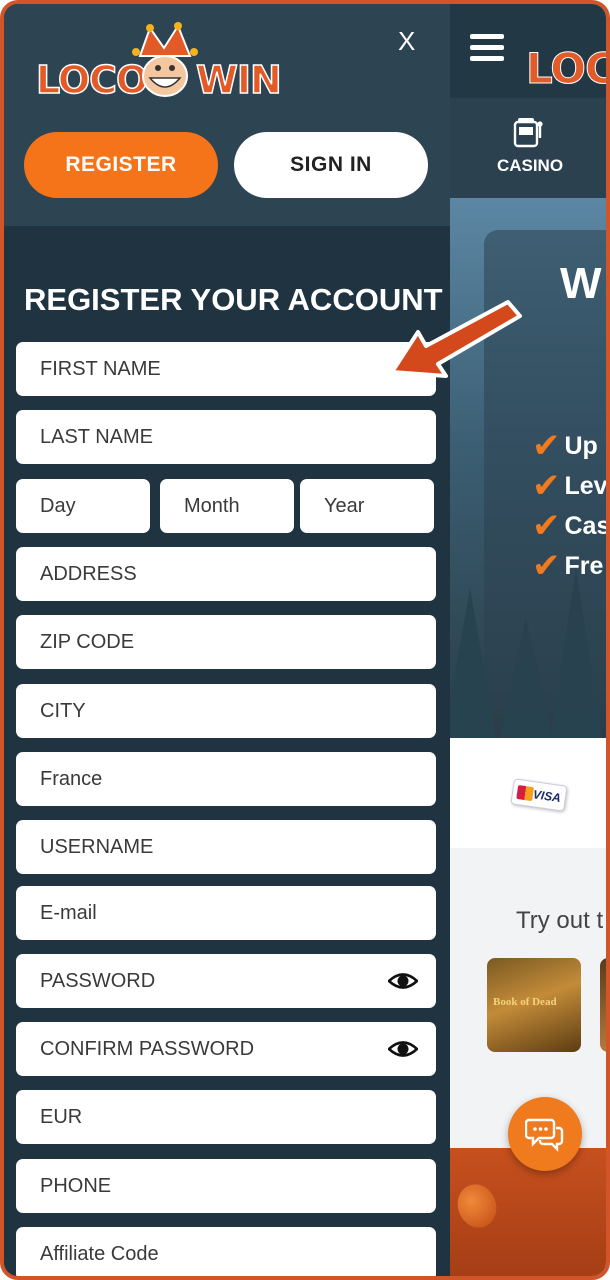 The height and width of the screenshot is (1280, 610). What do you see at coordinates (406, 41) in the screenshot?
I see `close-button: X` at bounding box center [406, 41].